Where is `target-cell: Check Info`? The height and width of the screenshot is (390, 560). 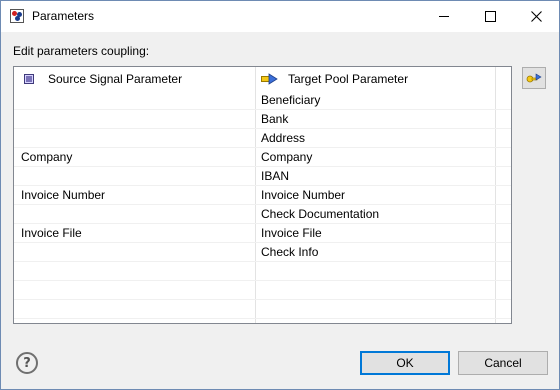
target-cell: Check Info is located at coordinates (290, 252).